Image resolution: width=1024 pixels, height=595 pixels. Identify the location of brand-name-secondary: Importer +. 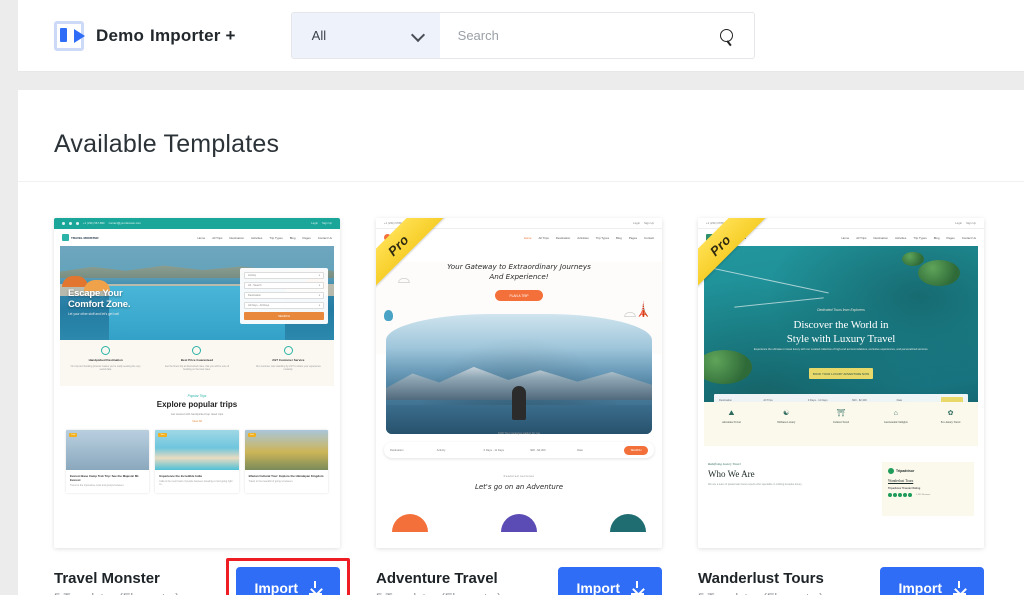
(193, 35).